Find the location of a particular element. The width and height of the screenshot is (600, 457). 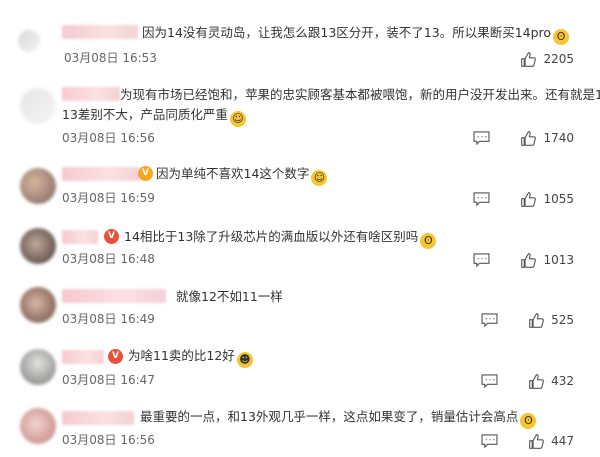

comment-text: 14相比于13除了升级芯片的满血版以外还有啥区别吗 ʘ is located at coordinates (362, 237).